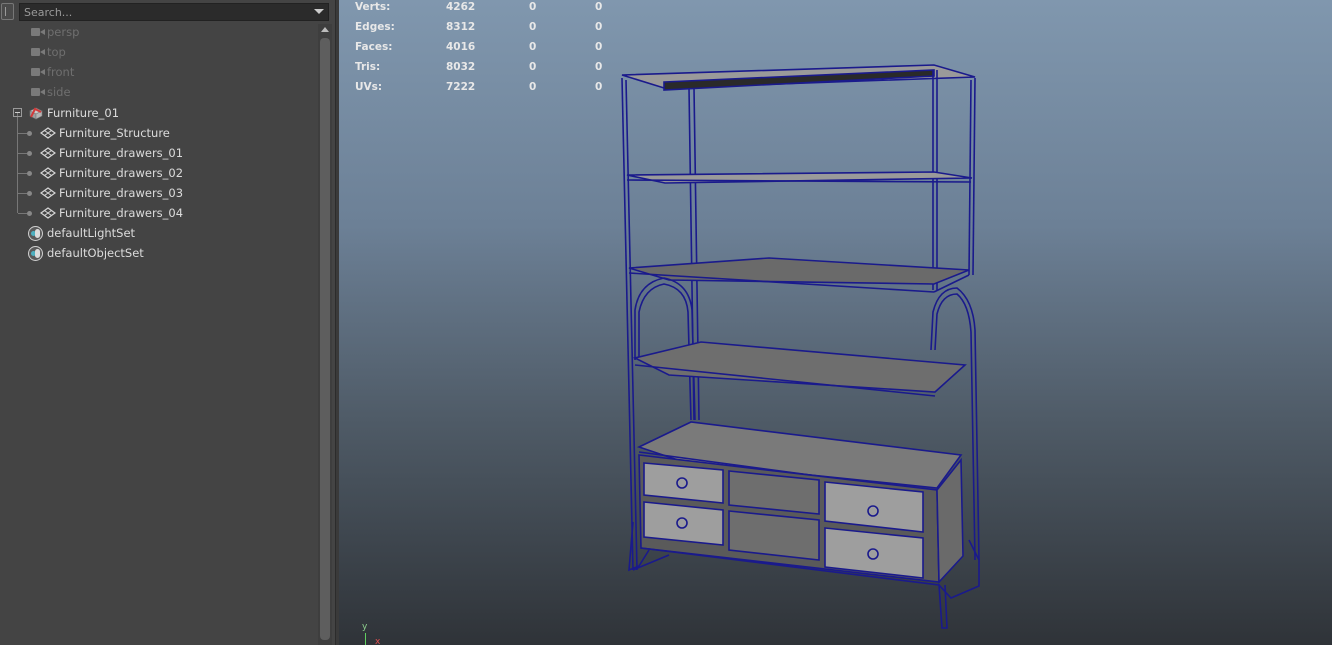  Describe the element at coordinates (378, 641) in the screenshot. I see `axis-x-label: x` at that location.